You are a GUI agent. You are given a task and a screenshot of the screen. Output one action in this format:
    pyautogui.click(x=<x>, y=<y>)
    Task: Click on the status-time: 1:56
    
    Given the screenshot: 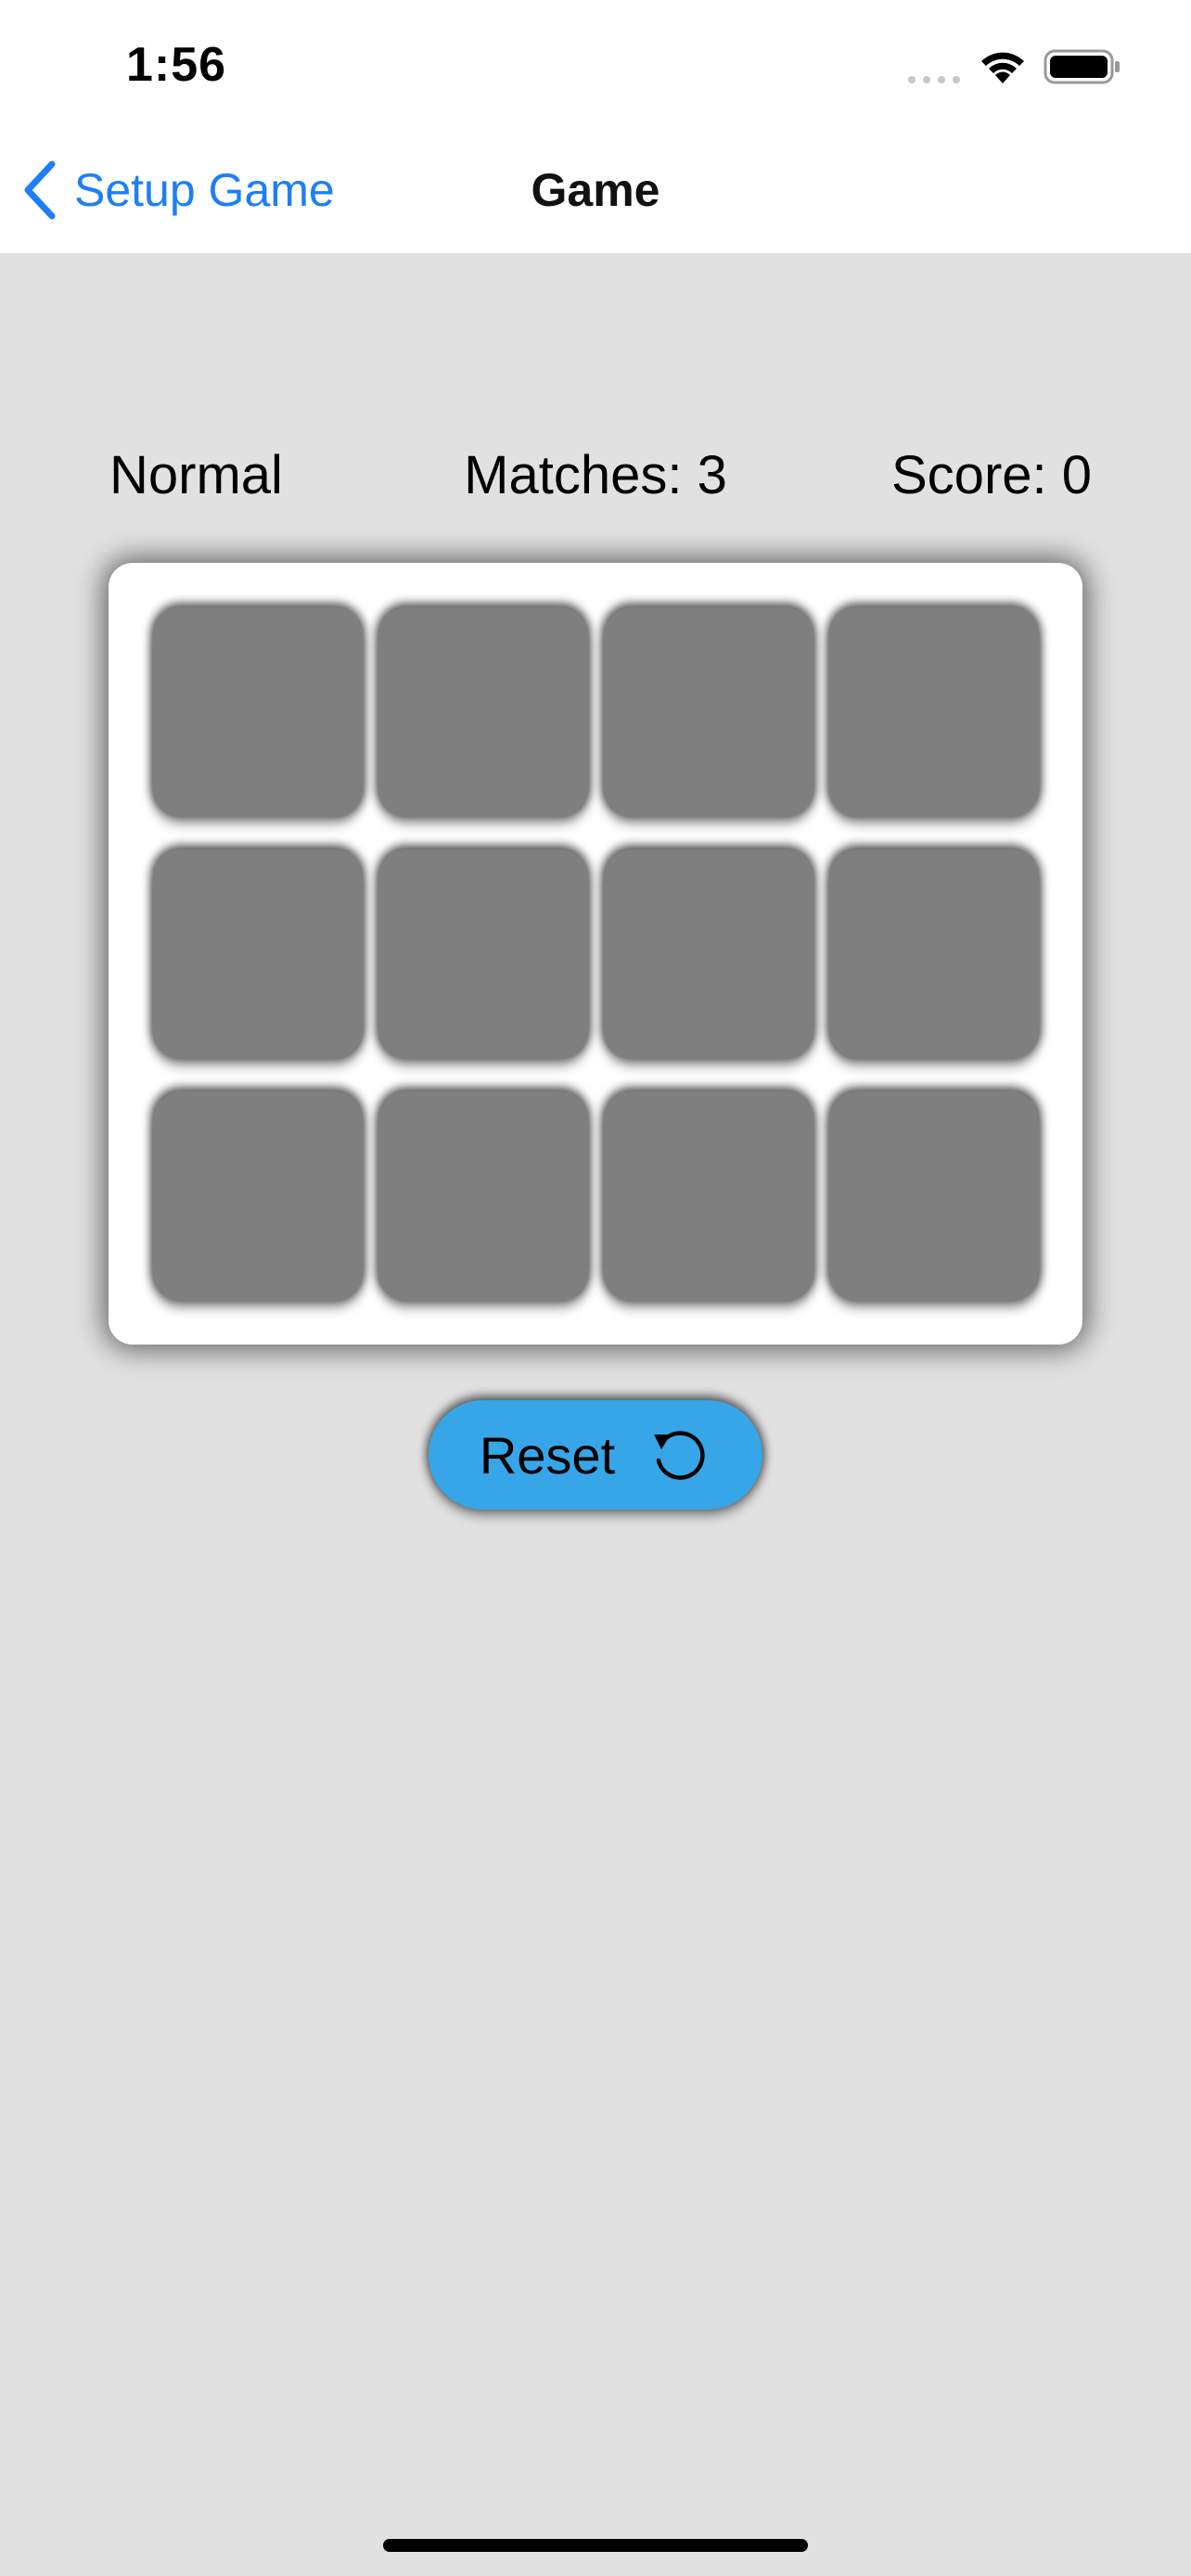 What is the action you would take?
    pyautogui.click(x=177, y=65)
    